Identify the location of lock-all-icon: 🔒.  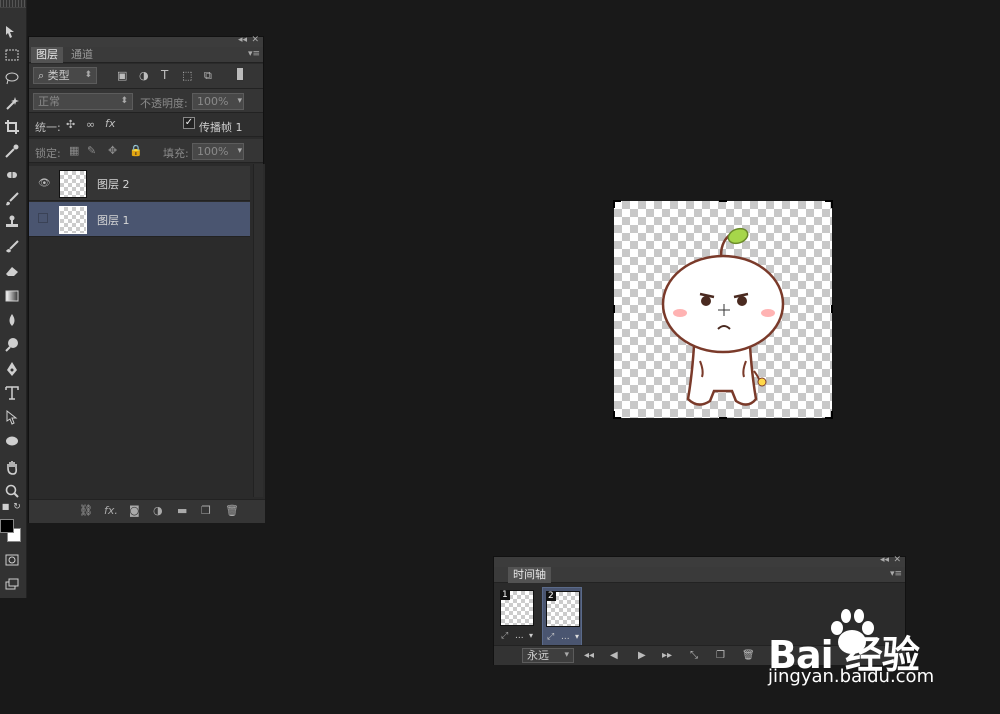
(136, 150).